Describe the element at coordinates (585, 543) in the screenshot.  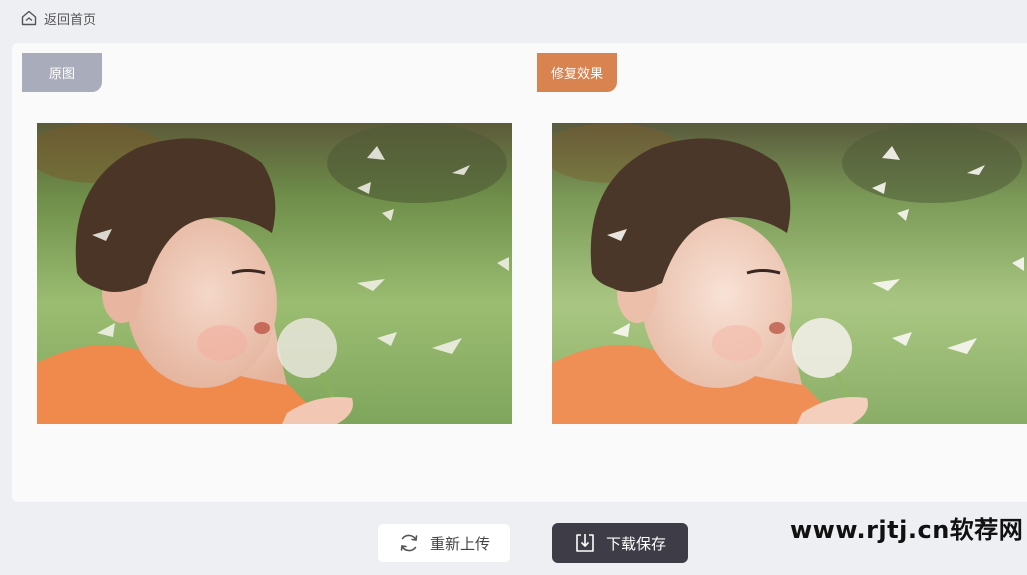
I see `download-icon` at that location.